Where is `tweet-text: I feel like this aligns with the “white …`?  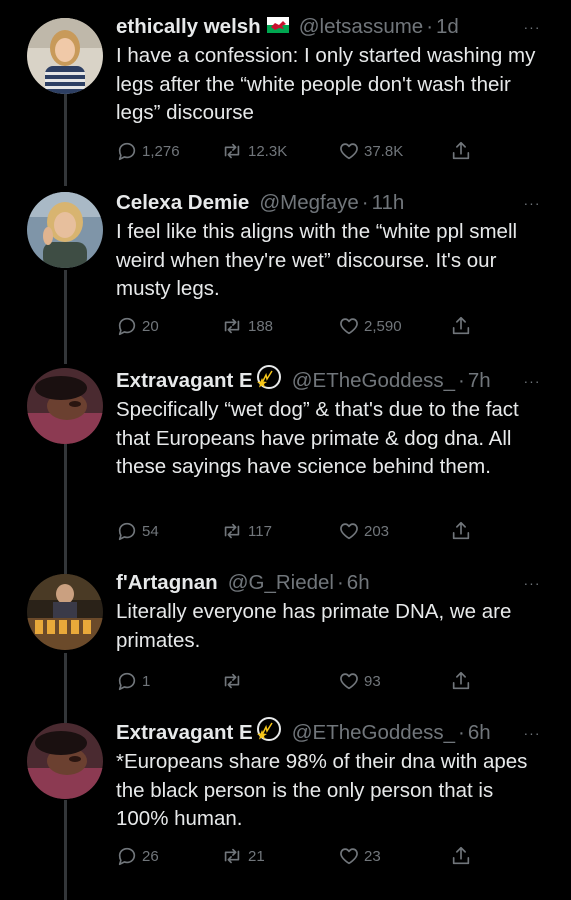 tweet-text: I feel like this aligns with the “white … is located at coordinates (317, 260).